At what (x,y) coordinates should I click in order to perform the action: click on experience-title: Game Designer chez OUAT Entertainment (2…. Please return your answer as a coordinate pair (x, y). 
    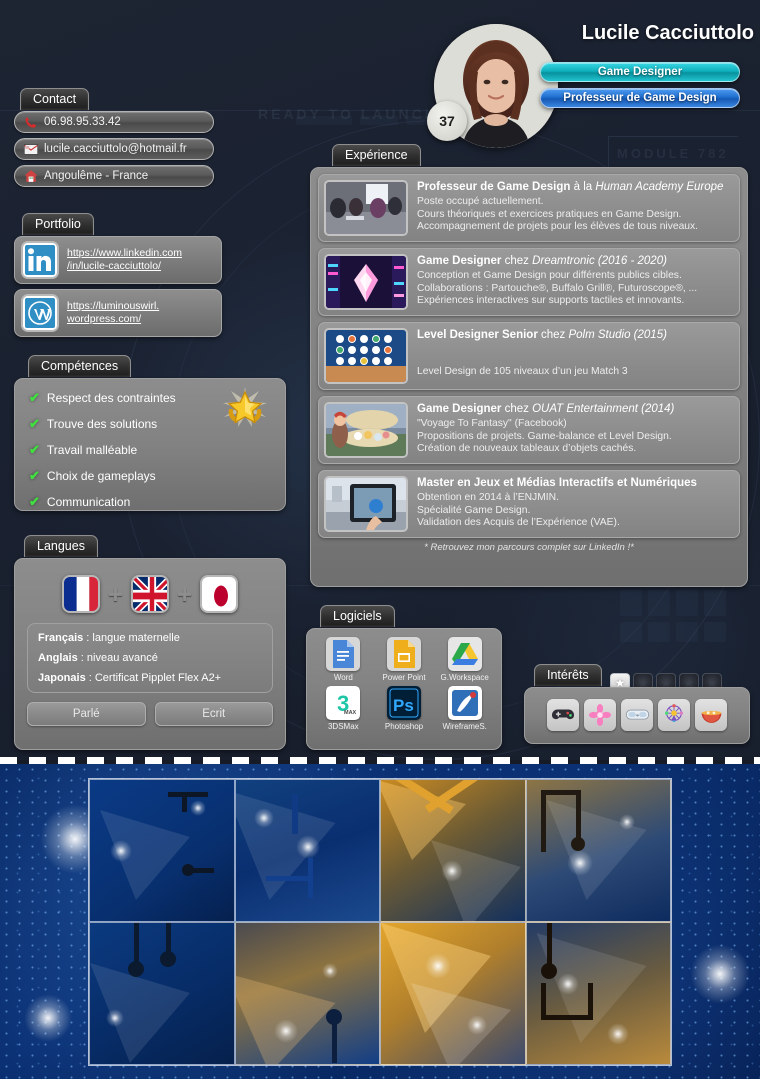
    Looking at the image, I should click on (575, 409).